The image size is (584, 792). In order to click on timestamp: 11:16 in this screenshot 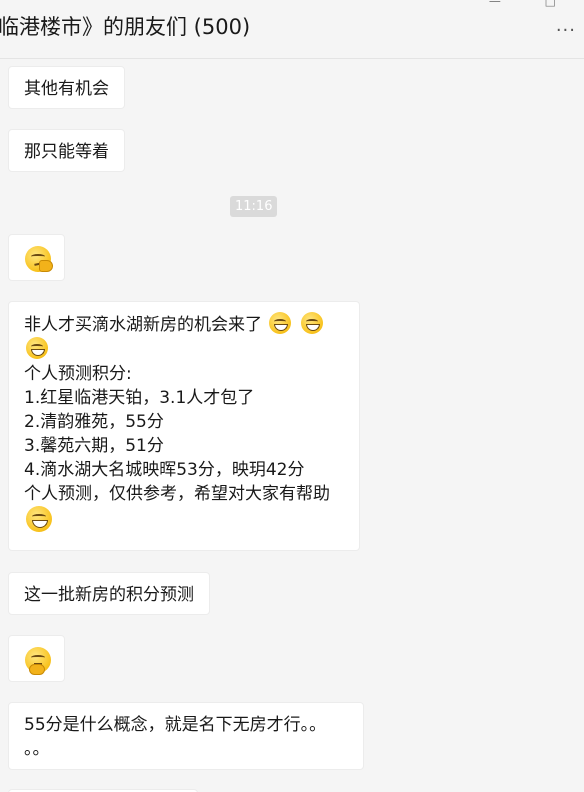, I will do `click(254, 206)`.